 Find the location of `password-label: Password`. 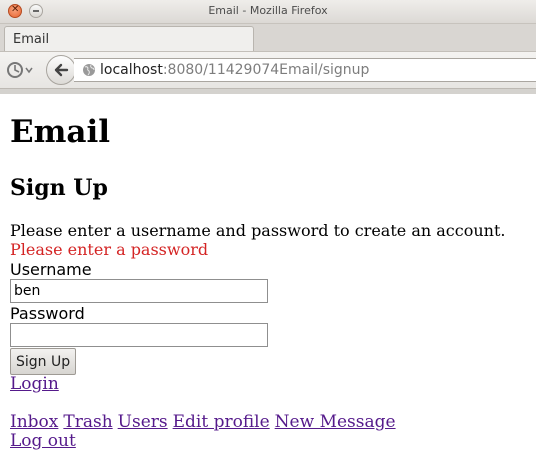

password-label: Password is located at coordinates (47, 313).